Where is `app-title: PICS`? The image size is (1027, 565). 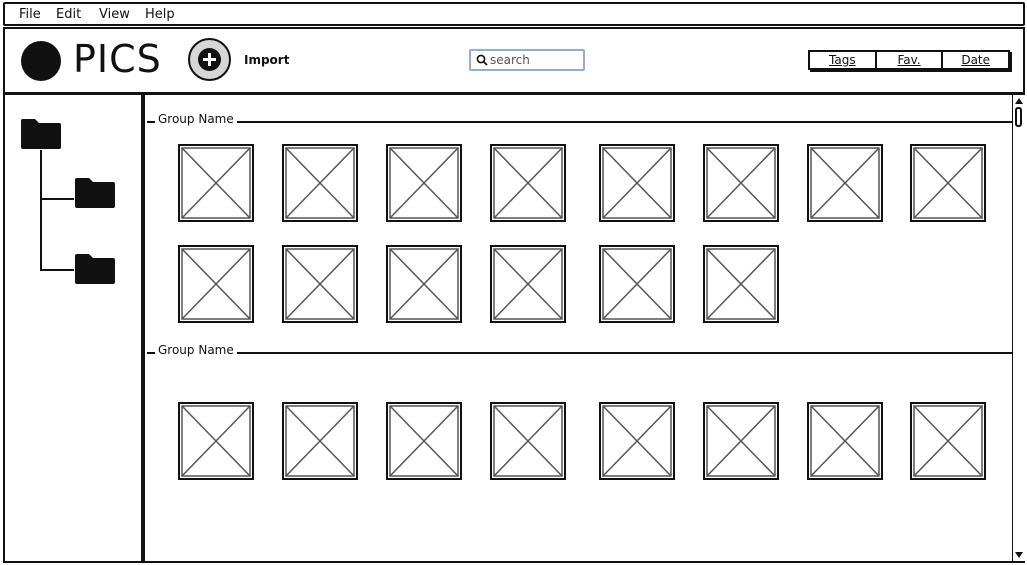 app-title: PICS is located at coordinates (117, 59).